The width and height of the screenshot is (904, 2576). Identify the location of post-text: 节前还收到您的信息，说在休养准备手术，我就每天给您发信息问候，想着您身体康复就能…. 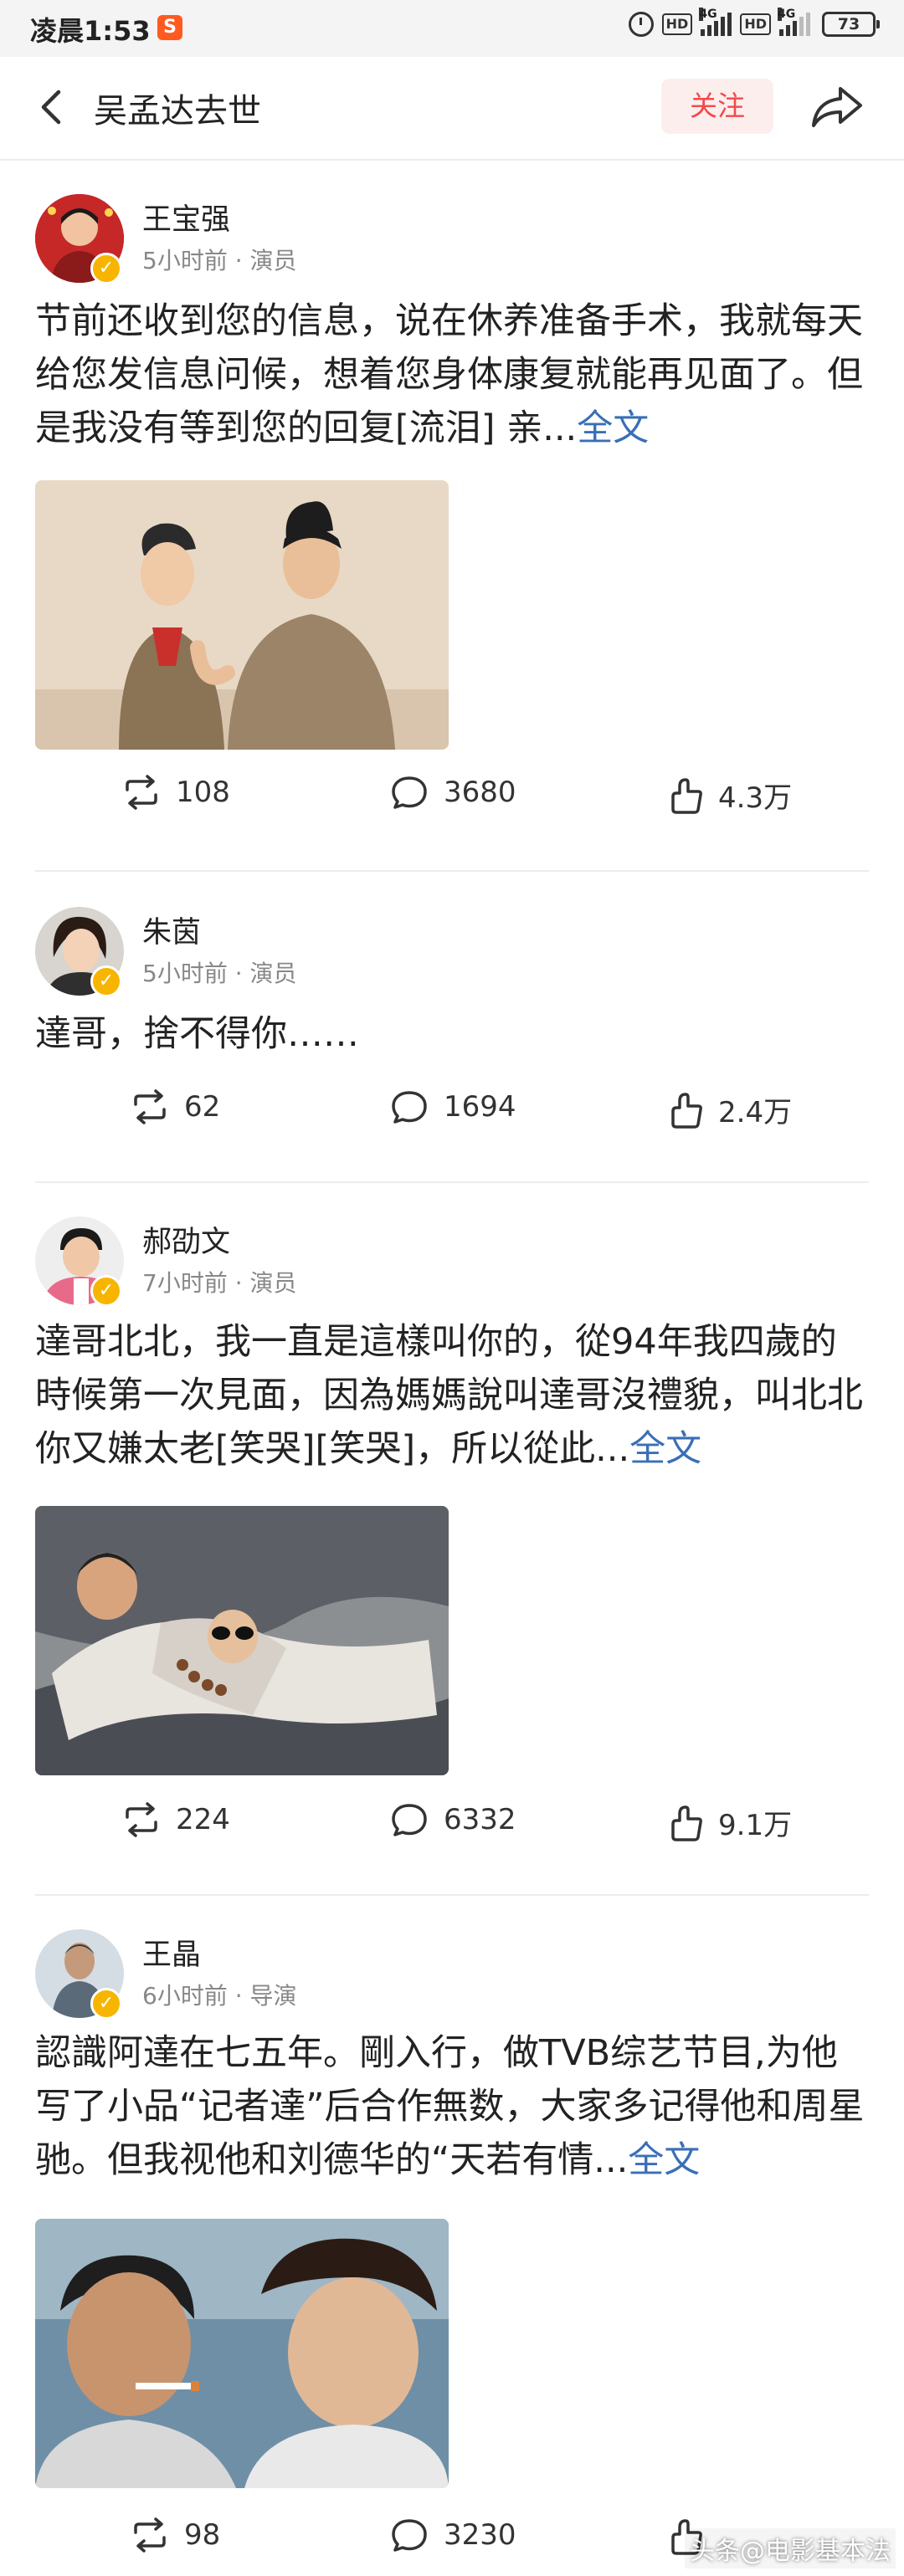
(454, 374).